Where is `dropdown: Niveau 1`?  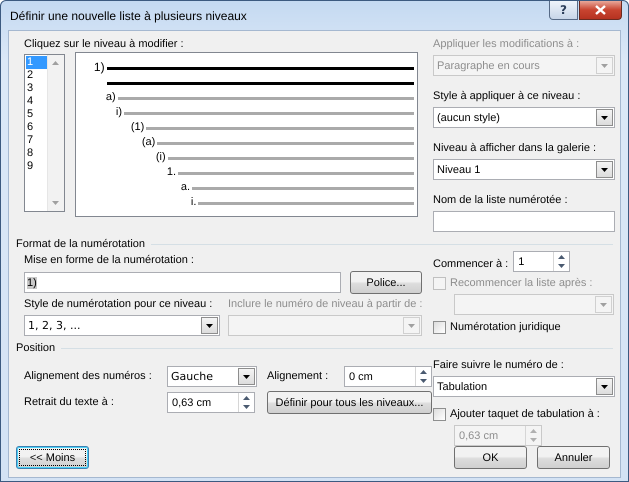
dropdown: Niveau 1 is located at coordinates (524, 169).